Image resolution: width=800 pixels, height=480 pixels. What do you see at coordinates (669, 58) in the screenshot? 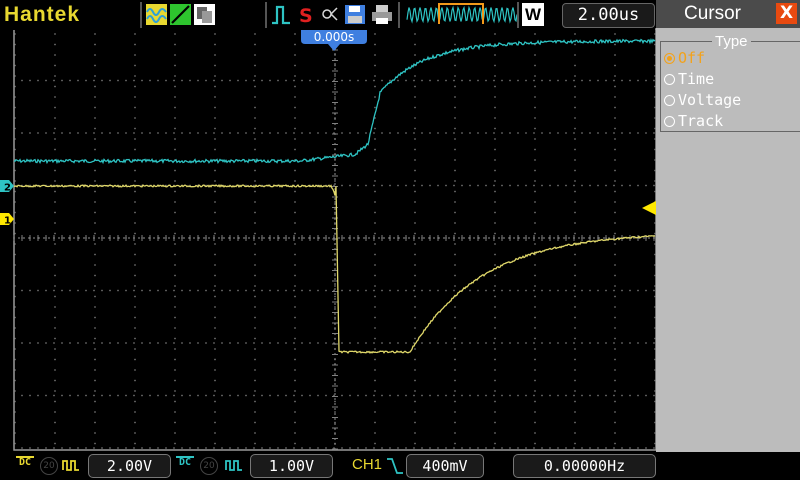
I see `radio-selected-icon` at bounding box center [669, 58].